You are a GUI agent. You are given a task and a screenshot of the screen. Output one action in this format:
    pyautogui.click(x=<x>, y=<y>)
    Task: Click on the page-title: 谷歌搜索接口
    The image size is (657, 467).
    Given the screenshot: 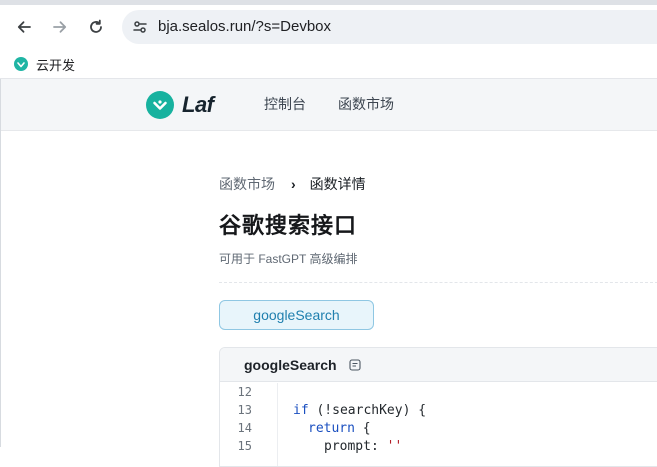 What is the action you would take?
    pyautogui.click(x=288, y=225)
    